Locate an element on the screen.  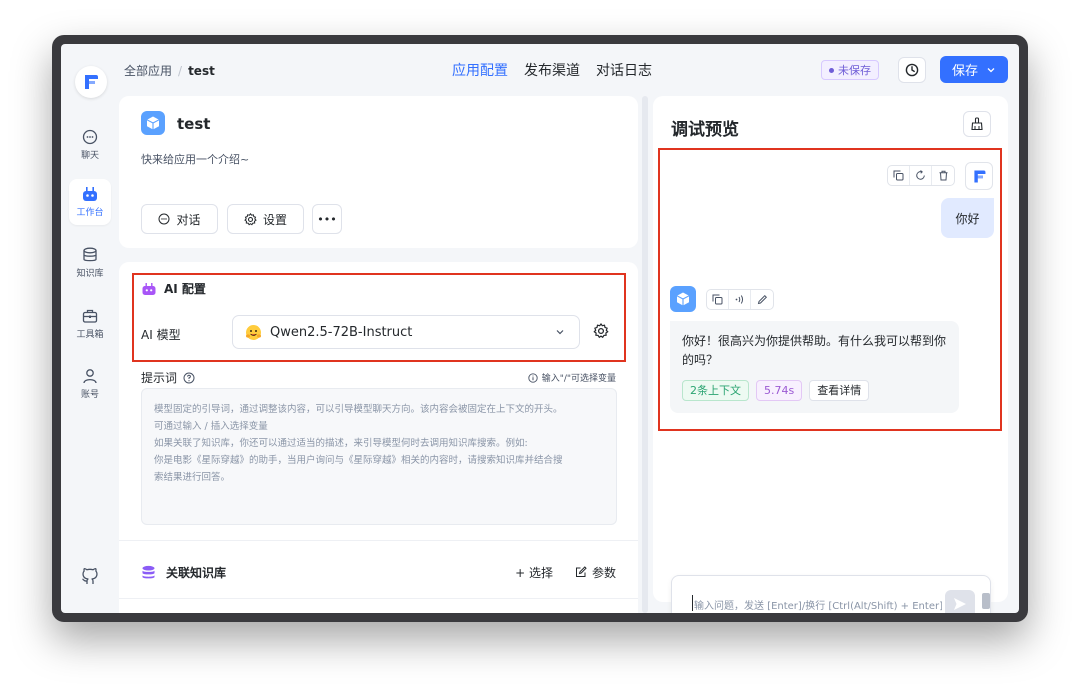
unsaved-label: 未保存 is located at coordinates (854, 70).